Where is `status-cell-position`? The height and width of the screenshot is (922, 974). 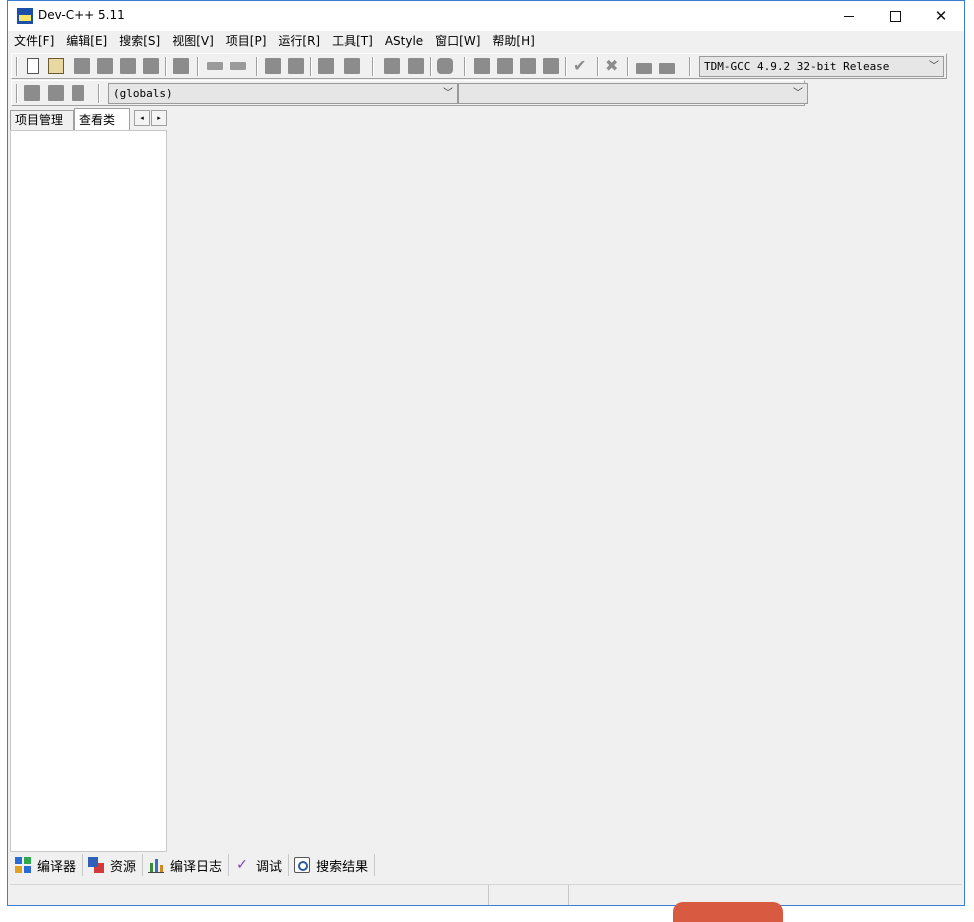
status-cell-position is located at coordinates (529, 895).